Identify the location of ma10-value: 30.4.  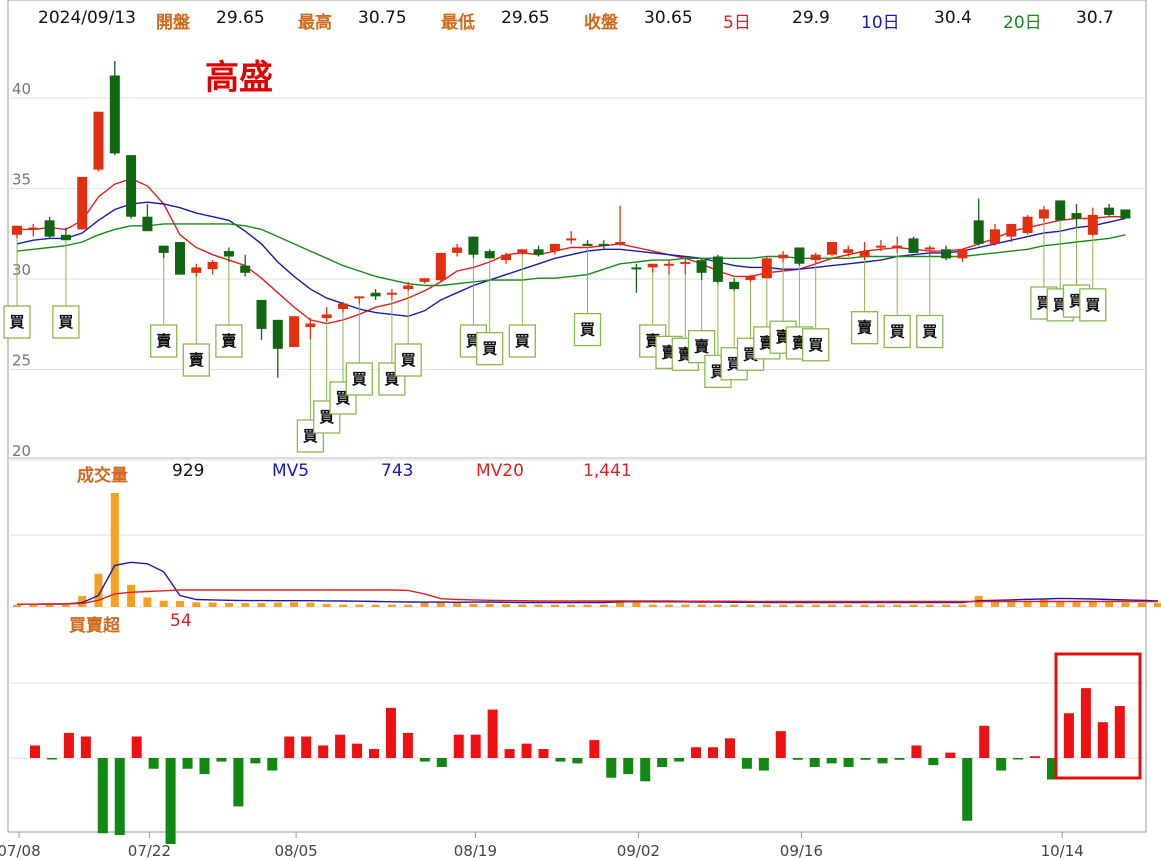
(953, 18).